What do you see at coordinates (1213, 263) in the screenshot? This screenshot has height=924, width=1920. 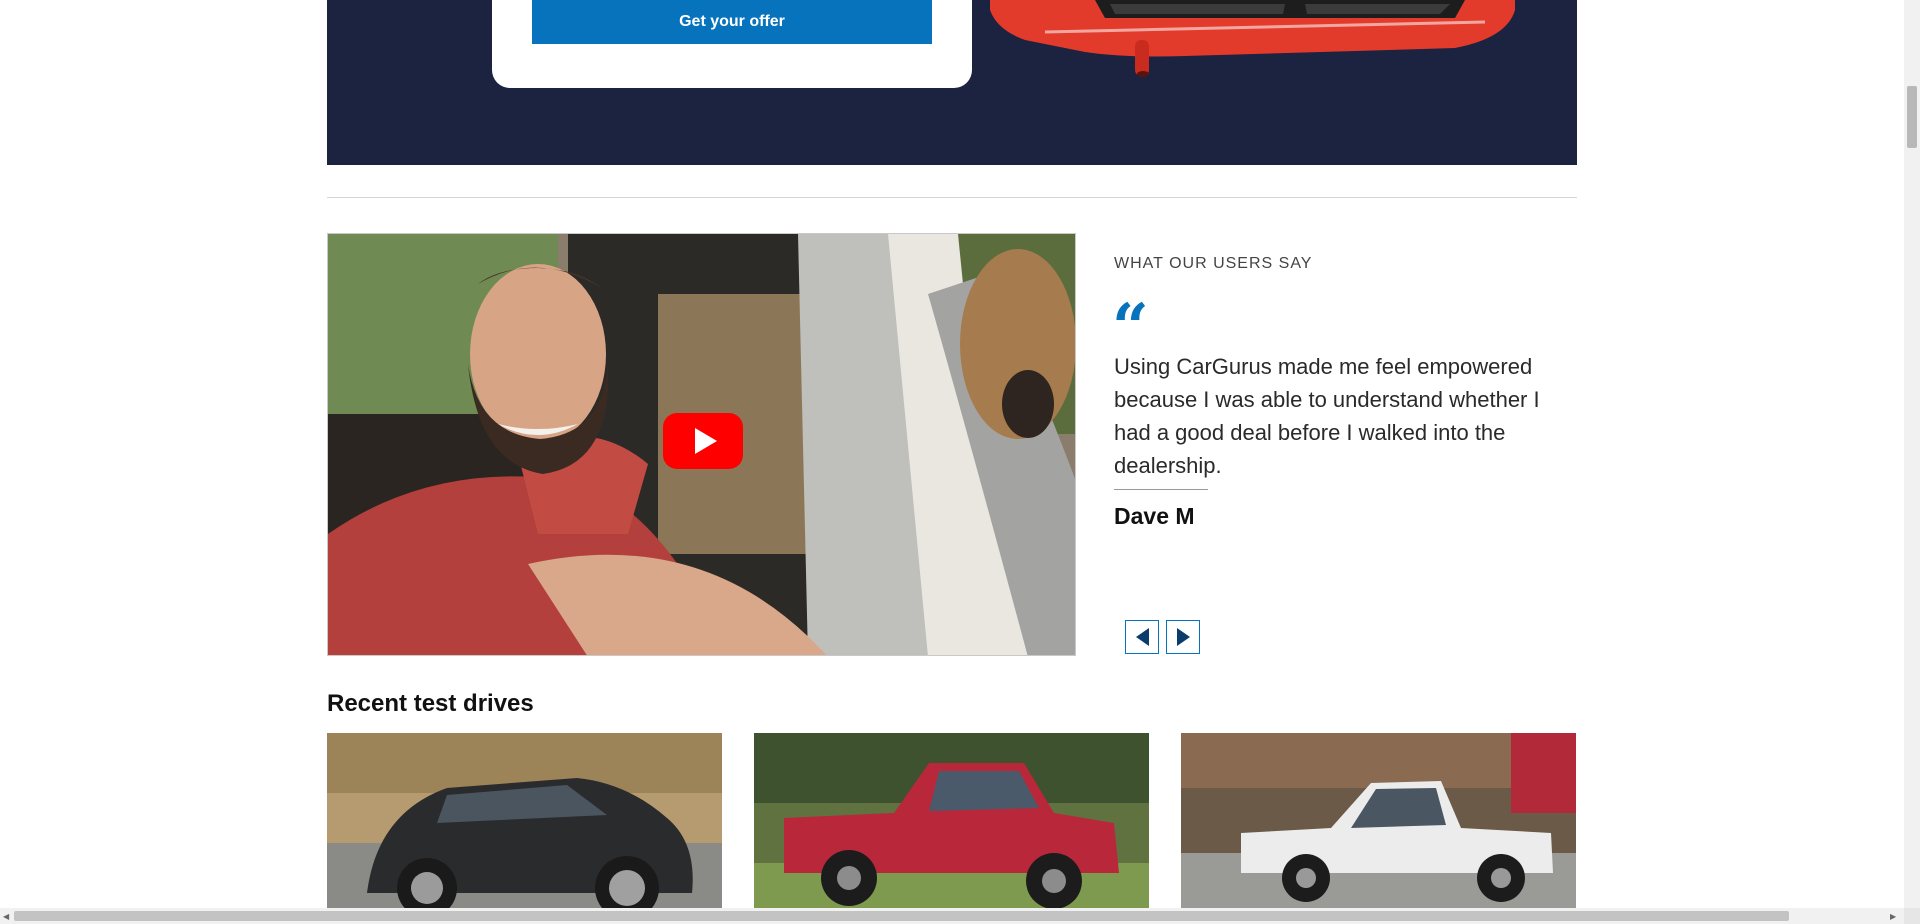 I see `testimonial-eyebrow: WHAT OUR USERS SAY` at bounding box center [1213, 263].